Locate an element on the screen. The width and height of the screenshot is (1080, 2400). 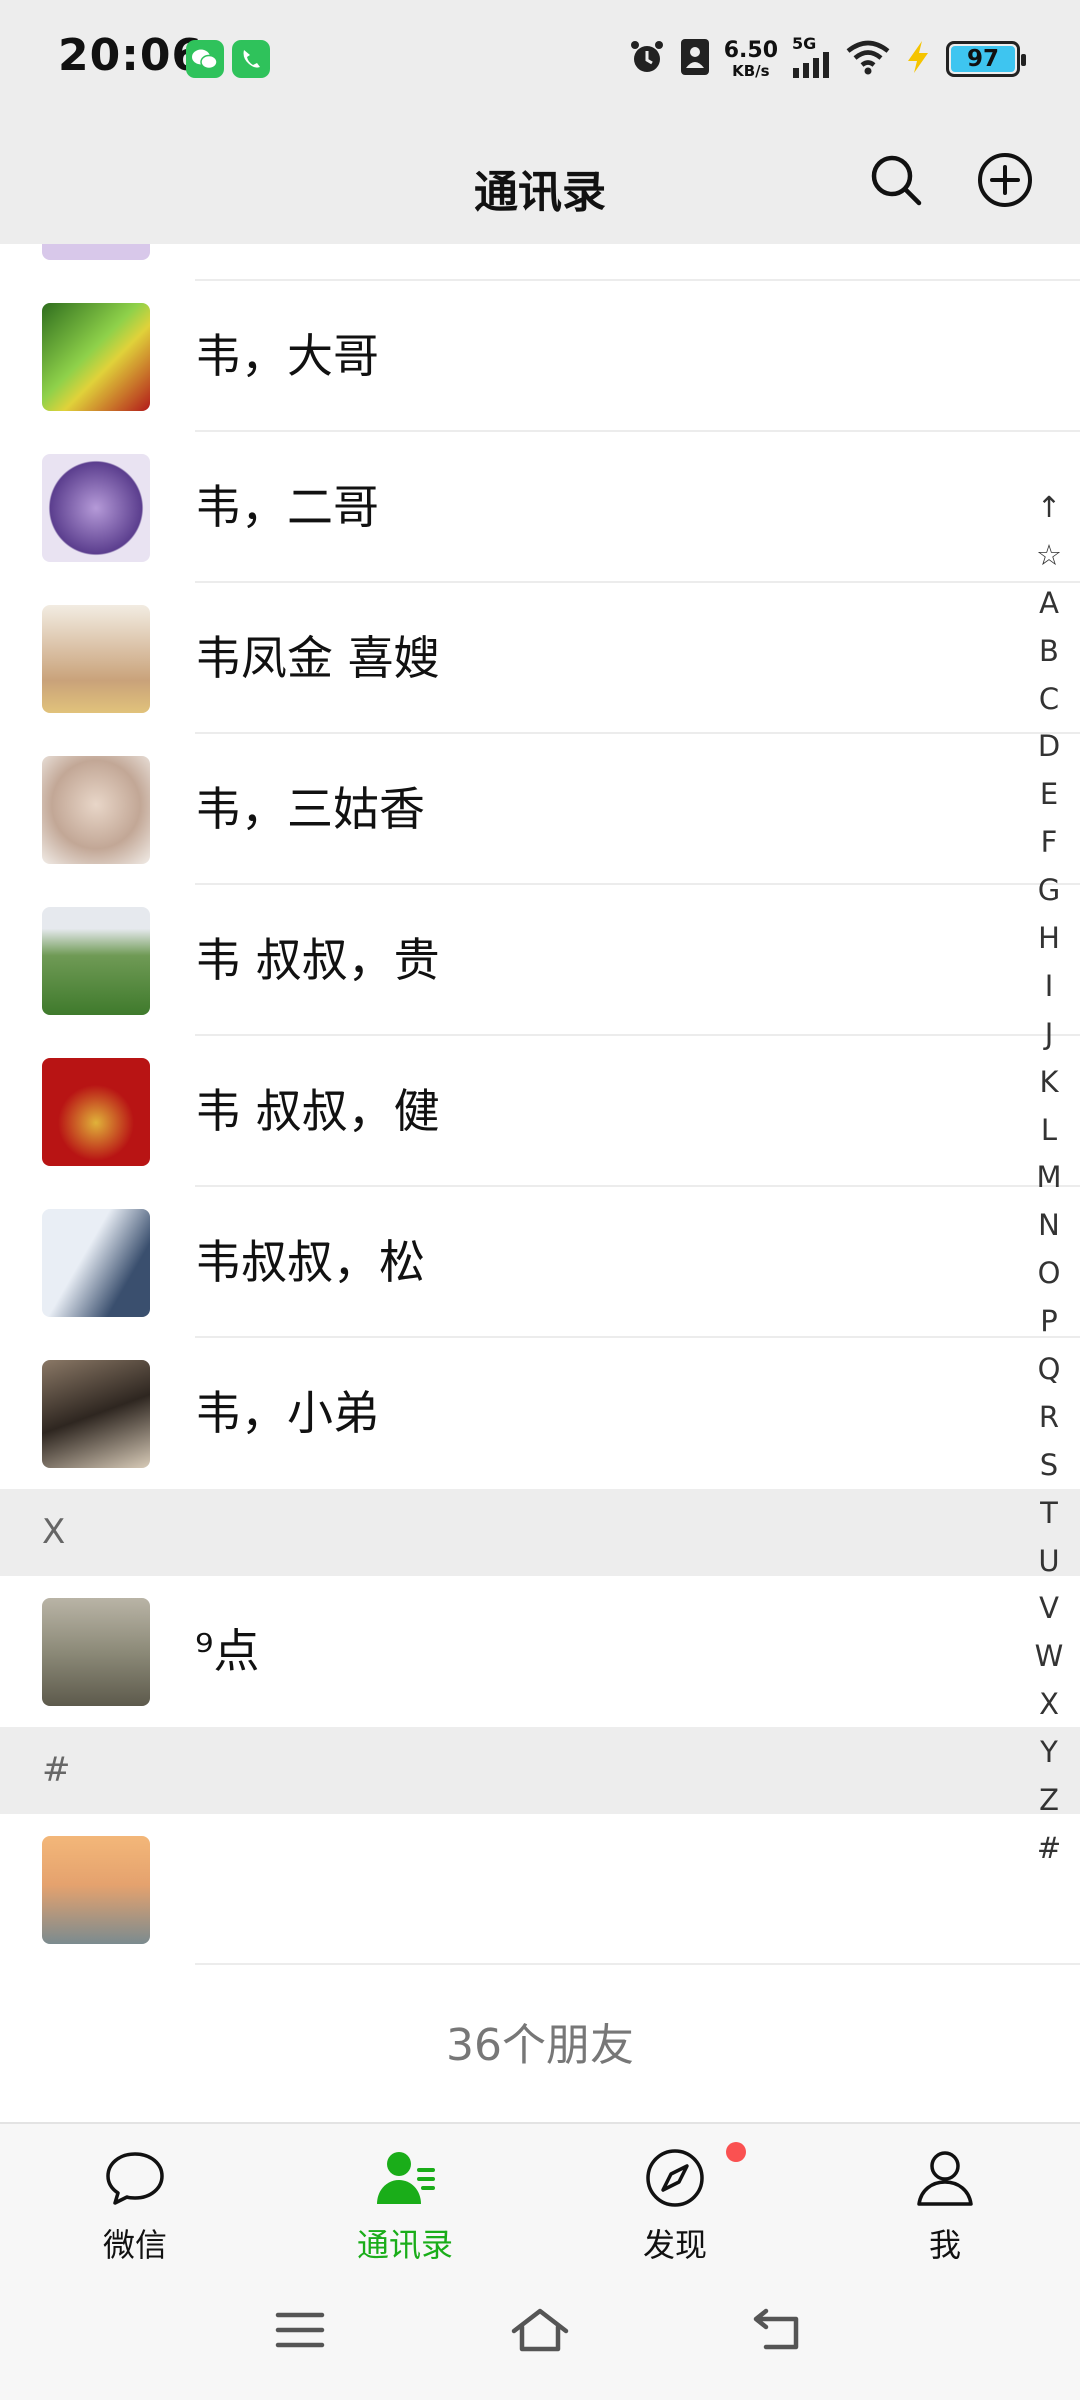
tab-bar: 微信 通讯录 发现 我 is located at coordinates (540, 2196).